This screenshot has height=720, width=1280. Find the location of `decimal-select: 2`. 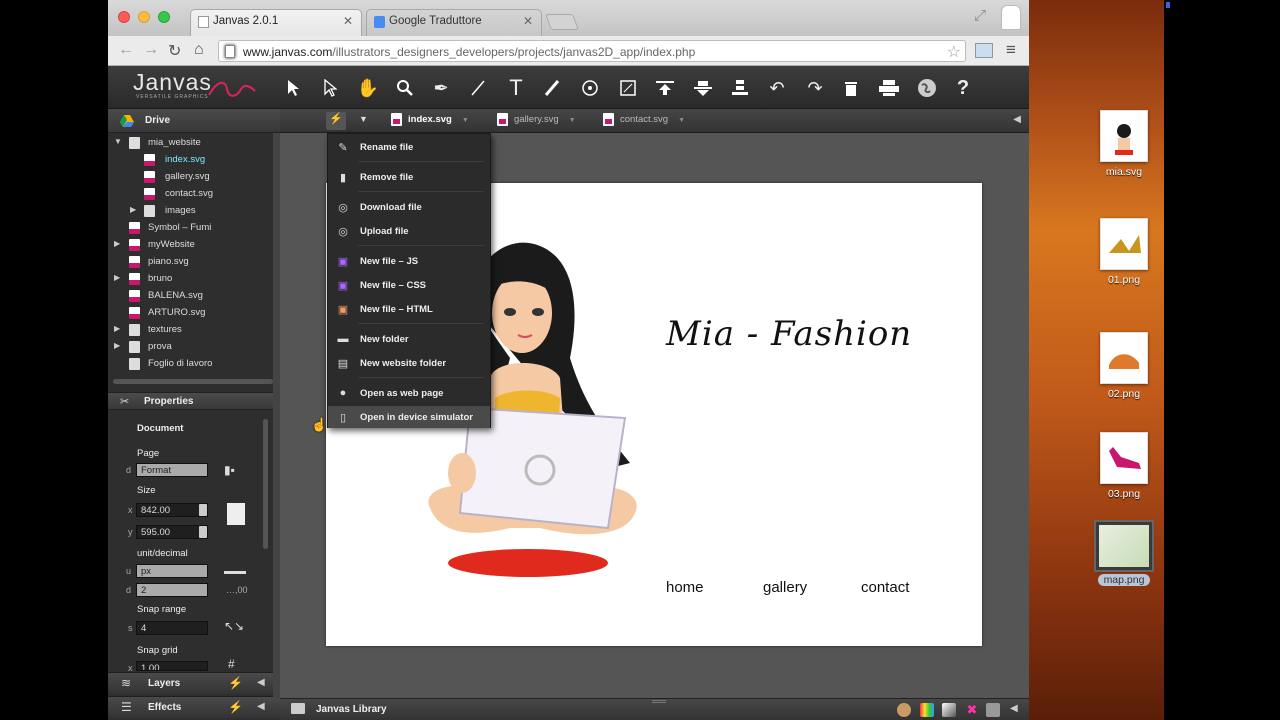

decimal-select: 2 is located at coordinates (172, 590).